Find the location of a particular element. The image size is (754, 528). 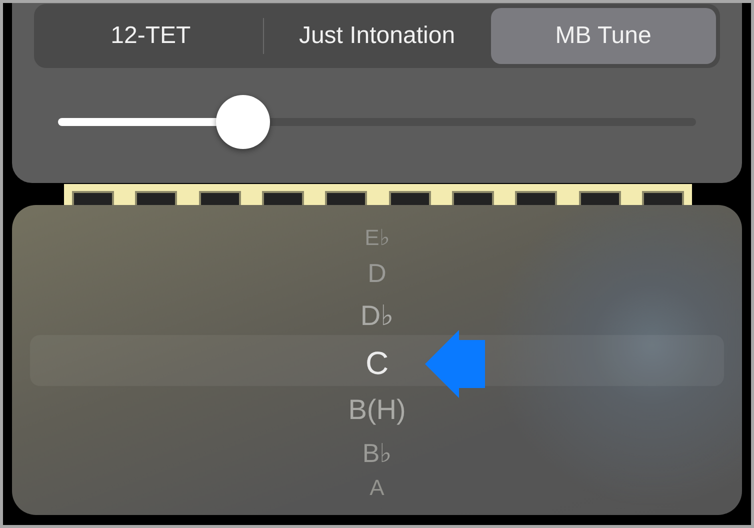

key-option: B♭ is located at coordinates (377, 453).